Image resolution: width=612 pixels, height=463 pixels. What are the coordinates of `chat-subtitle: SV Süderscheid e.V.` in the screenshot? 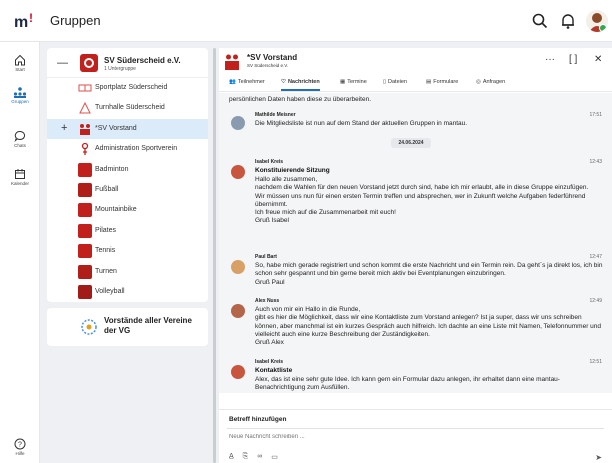 It's located at (268, 65).